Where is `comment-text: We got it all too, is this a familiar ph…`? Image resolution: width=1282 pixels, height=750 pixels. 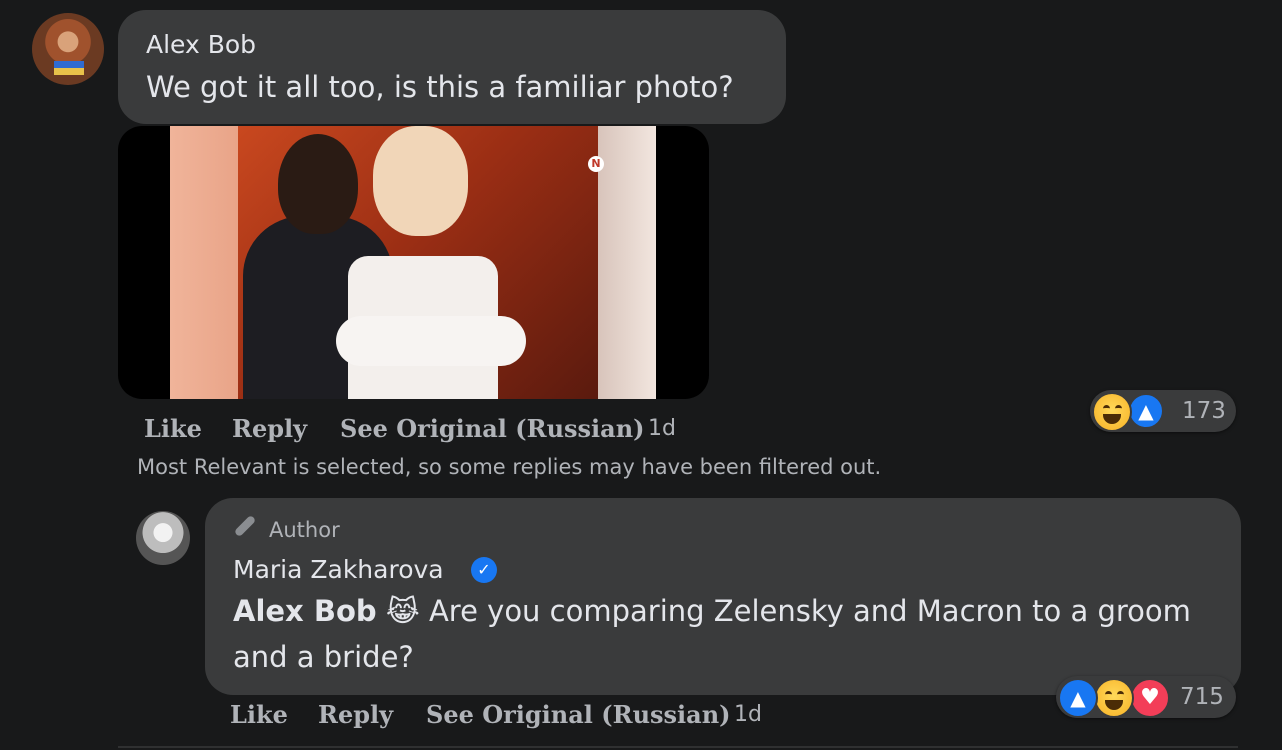
comment-text: We got it all too, is this a familiar ph… is located at coordinates (440, 87).